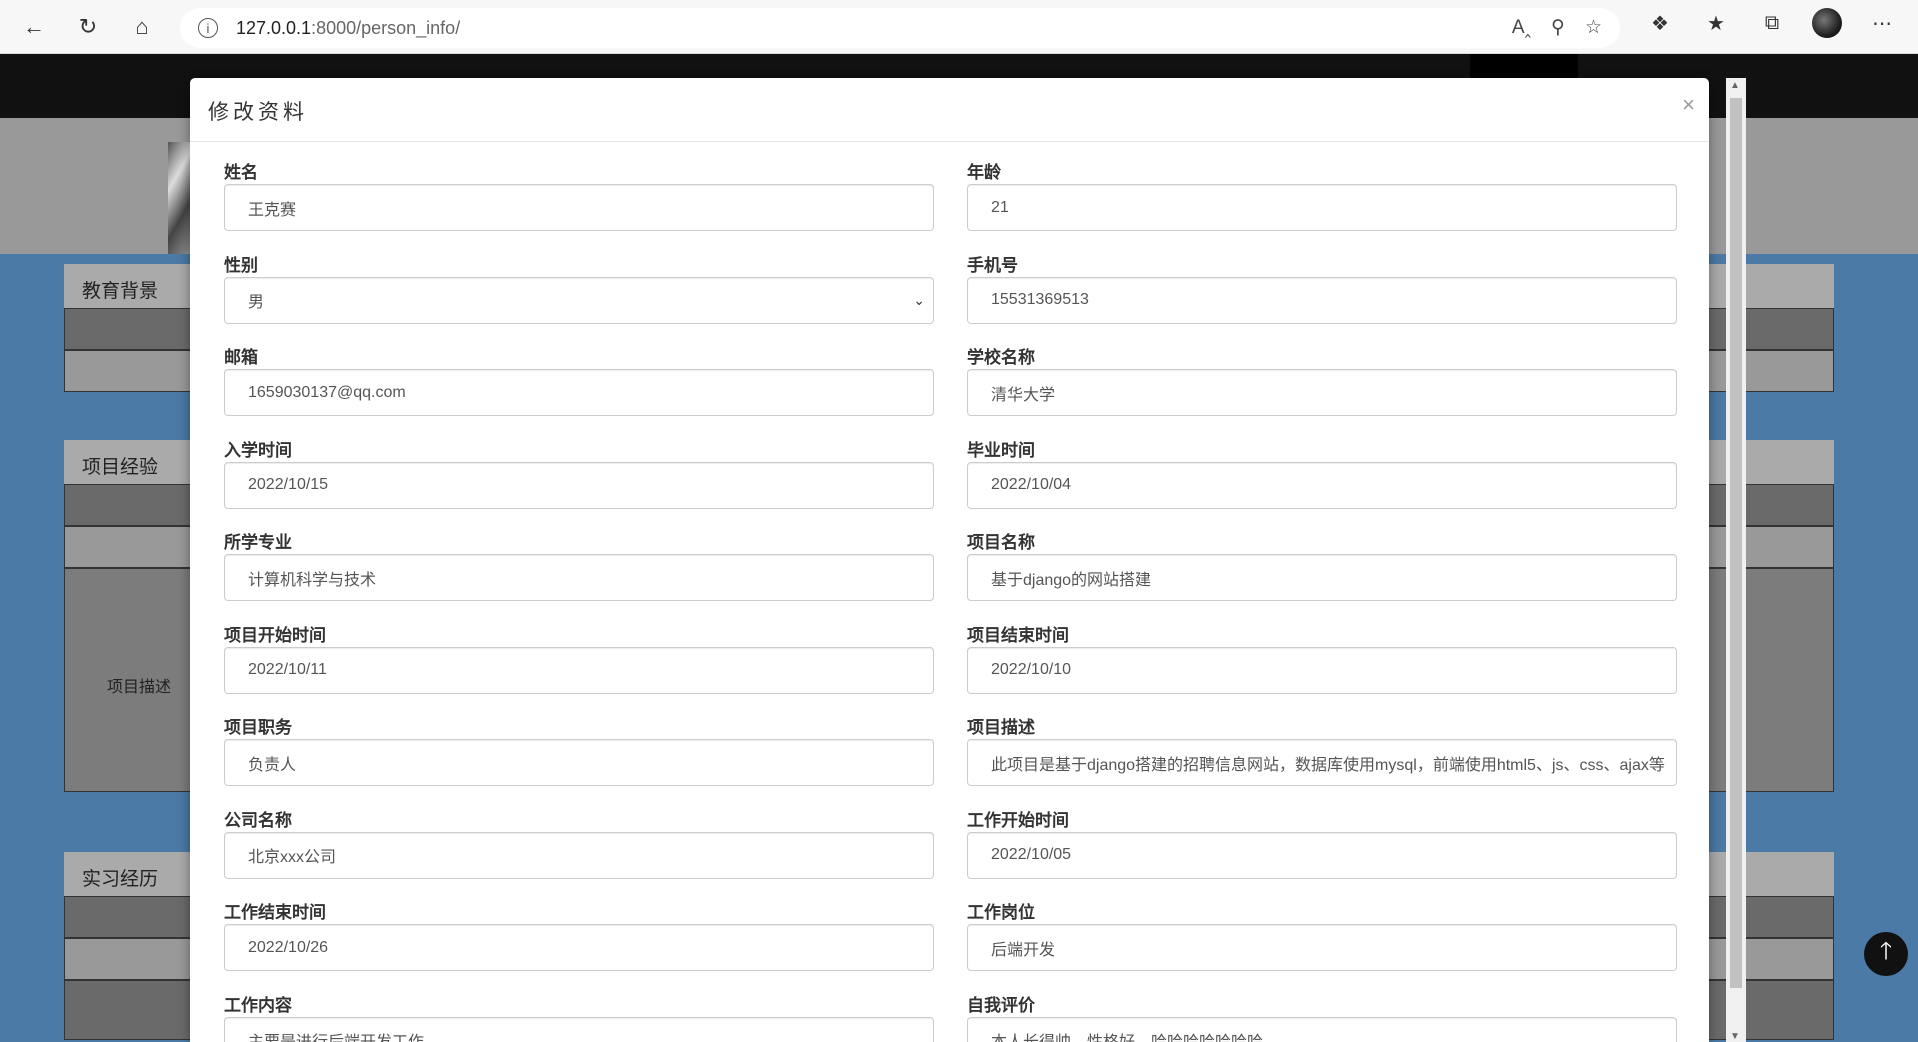 The height and width of the screenshot is (1042, 1918). Describe the element at coordinates (1882, 23) in the screenshot. I see `more-icon: ⋯` at that location.